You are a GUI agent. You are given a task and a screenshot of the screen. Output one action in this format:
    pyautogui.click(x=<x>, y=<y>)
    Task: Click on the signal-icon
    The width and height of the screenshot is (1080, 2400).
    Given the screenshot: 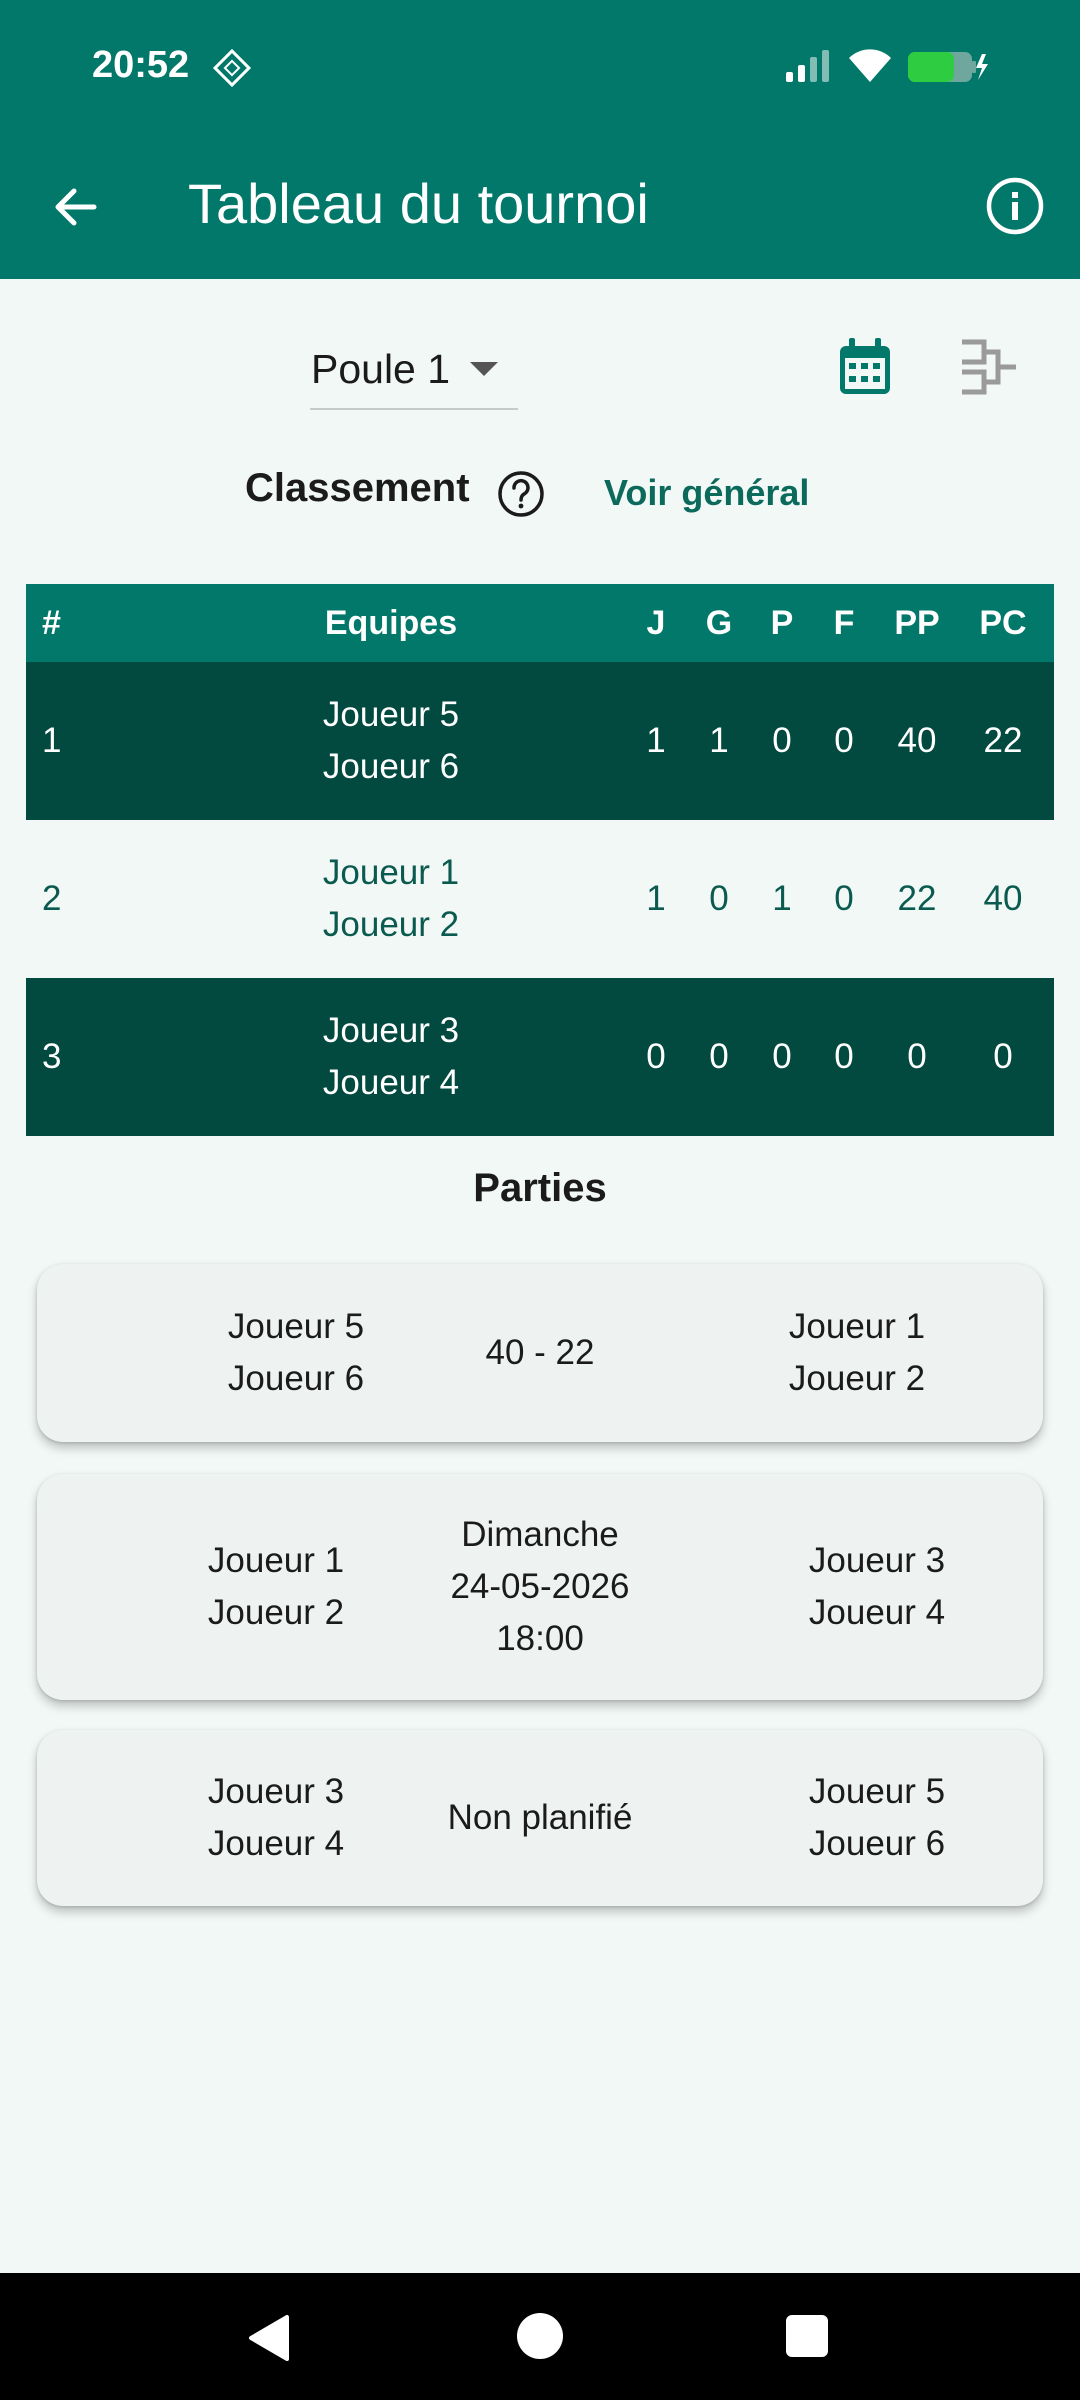 What is the action you would take?
    pyautogui.click(x=807, y=66)
    